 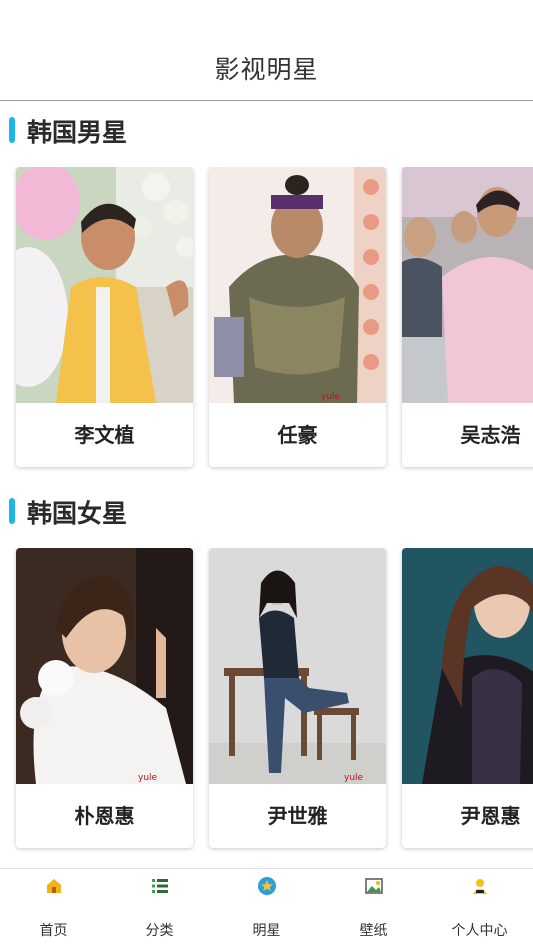 I want to click on star-card: yule 任豪, so click(x=297, y=317).